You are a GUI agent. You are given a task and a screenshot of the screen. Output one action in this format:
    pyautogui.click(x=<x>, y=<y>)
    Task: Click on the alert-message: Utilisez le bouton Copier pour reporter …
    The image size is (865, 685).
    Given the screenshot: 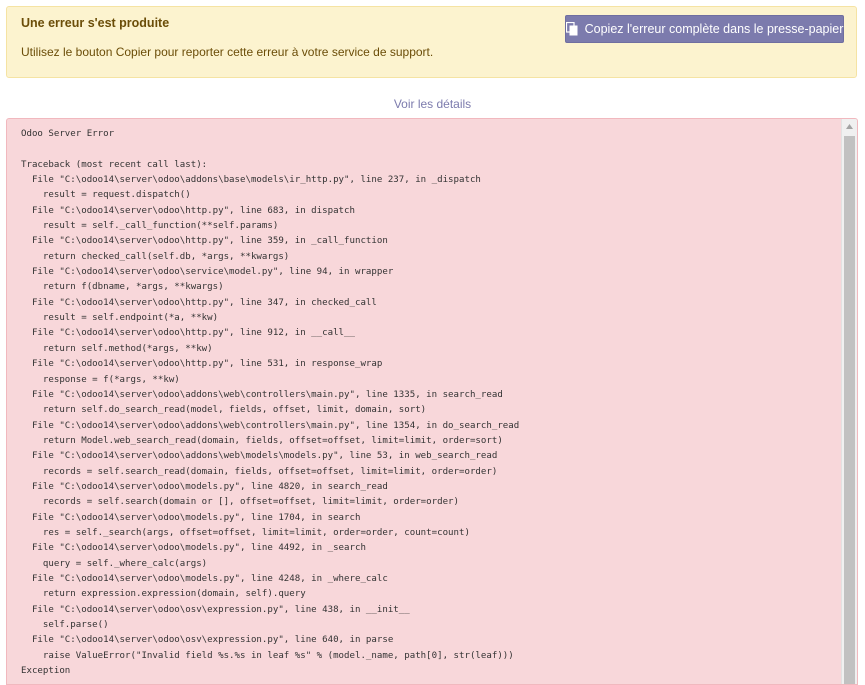 What is the action you would take?
    pyautogui.click(x=227, y=52)
    